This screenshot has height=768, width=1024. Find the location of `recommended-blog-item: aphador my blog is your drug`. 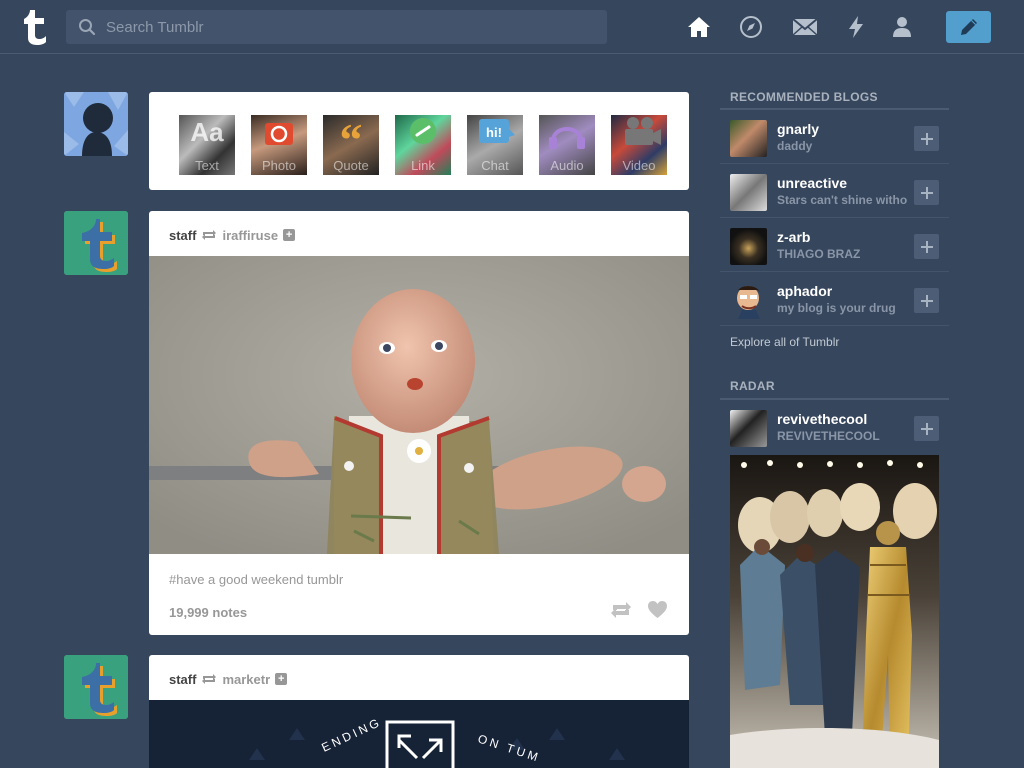

recommended-blog-item: aphador my blog is your drug is located at coordinates (834, 299).